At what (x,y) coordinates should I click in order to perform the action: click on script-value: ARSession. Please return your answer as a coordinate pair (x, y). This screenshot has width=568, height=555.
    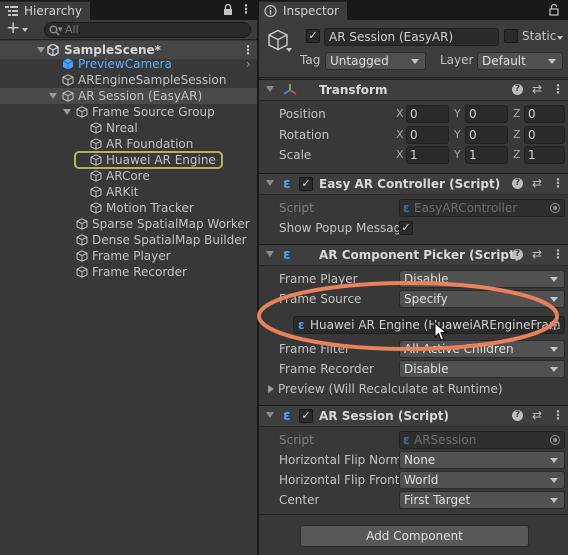
    Looking at the image, I should click on (445, 440).